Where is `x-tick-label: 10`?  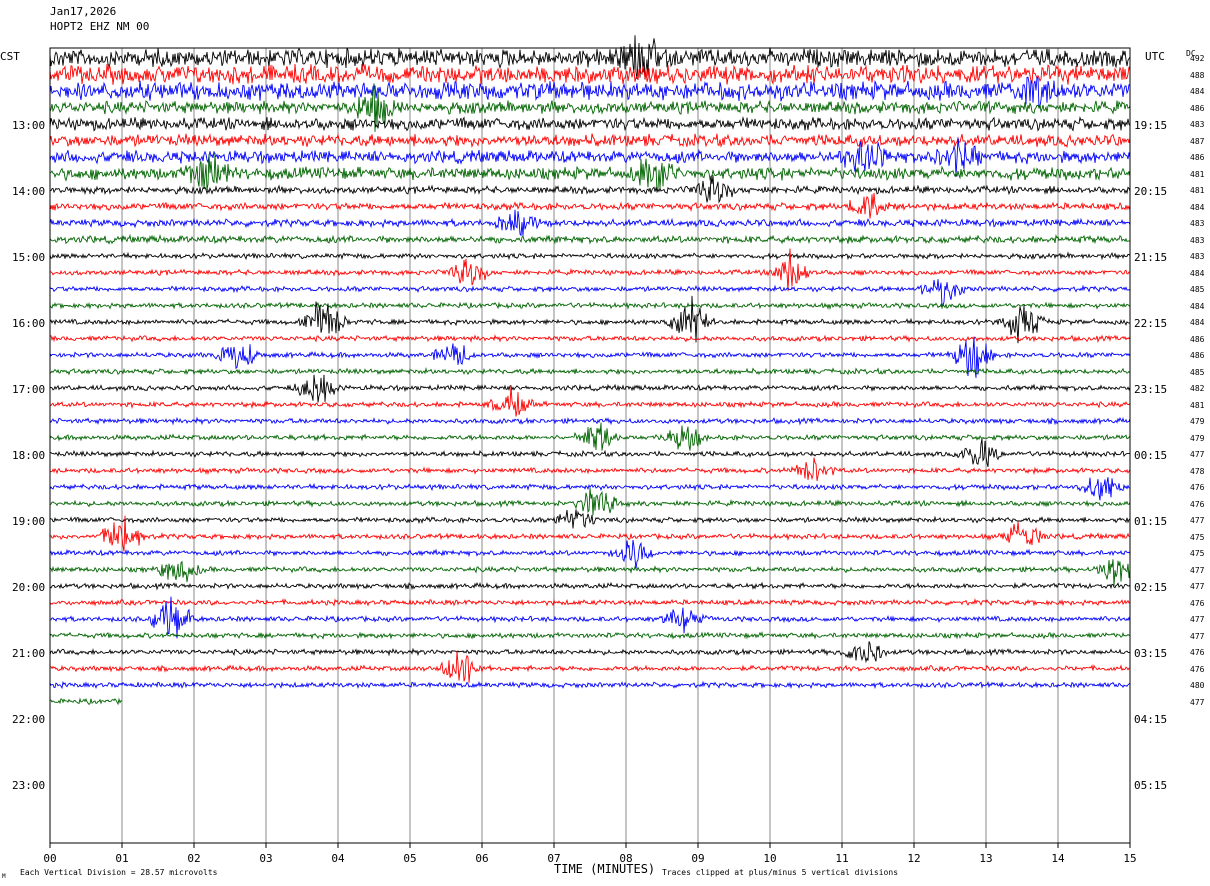 x-tick-label: 10 is located at coordinates (770, 858).